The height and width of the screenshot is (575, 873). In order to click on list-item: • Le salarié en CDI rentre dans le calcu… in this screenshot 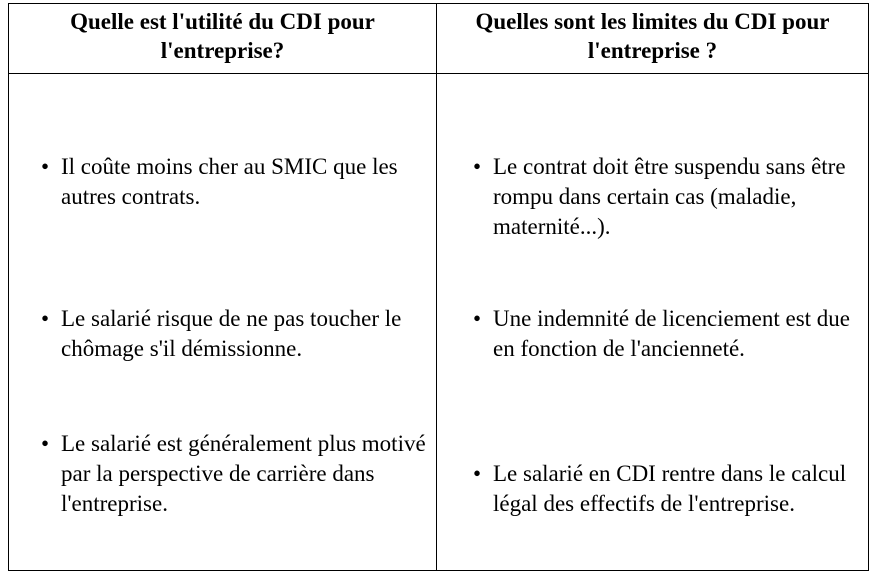, I will do `click(652, 489)`.